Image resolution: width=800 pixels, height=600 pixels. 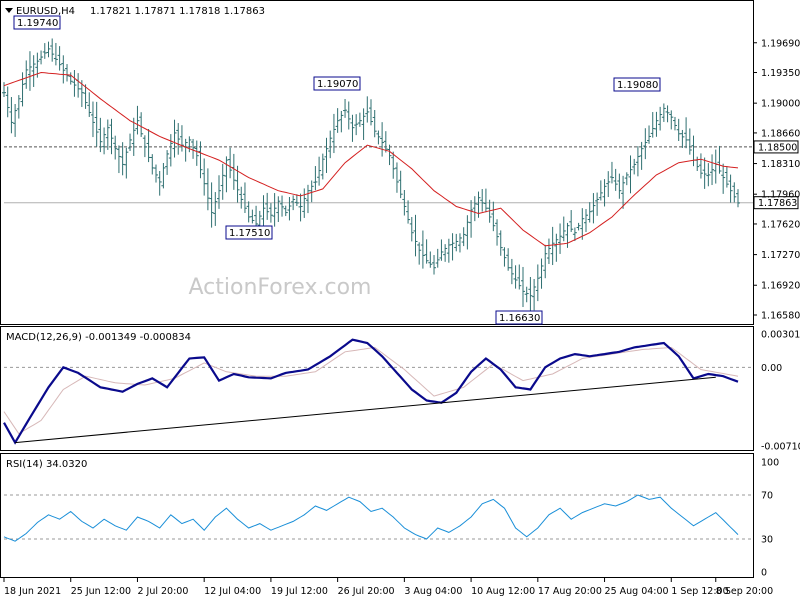 What do you see at coordinates (570, 591) in the screenshot?
I see `x-tick-label: 17 Aug 20:00` at bounding box center [570, 591].